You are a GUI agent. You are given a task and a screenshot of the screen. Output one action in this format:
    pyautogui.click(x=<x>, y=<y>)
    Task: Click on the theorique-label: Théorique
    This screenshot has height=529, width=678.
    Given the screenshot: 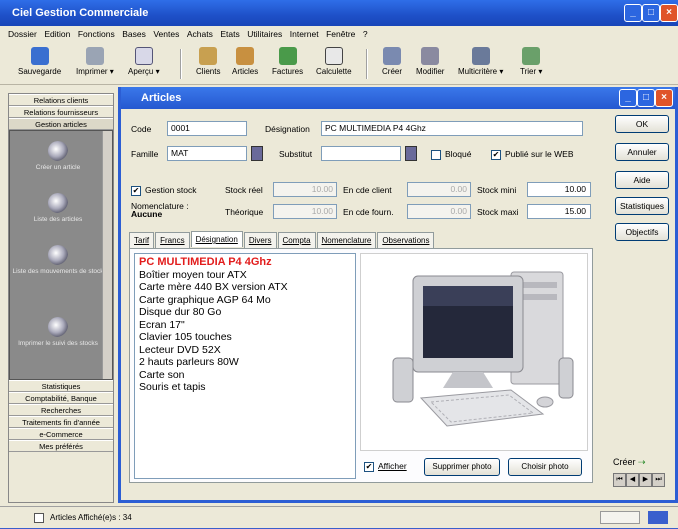 What is the action you would take?
    pyautogui.click(x=244, y=212)
    